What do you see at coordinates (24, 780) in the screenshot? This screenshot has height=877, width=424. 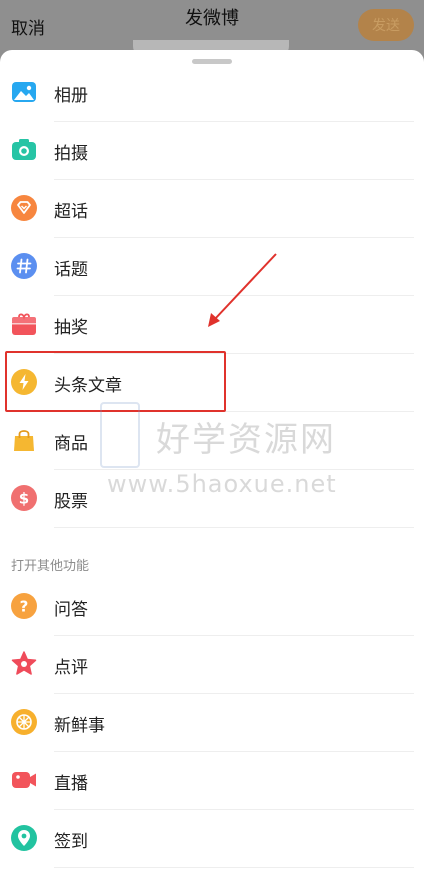 I see `video-camera-icon` at bounding box center [24, 780].